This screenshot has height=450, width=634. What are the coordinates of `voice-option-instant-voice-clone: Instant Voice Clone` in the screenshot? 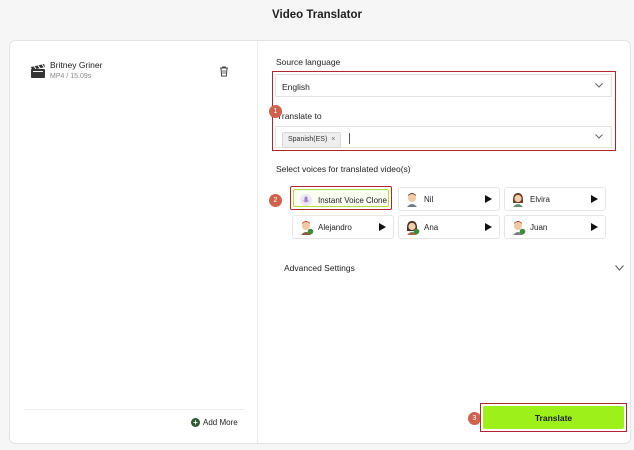 It's located at (341, 198).